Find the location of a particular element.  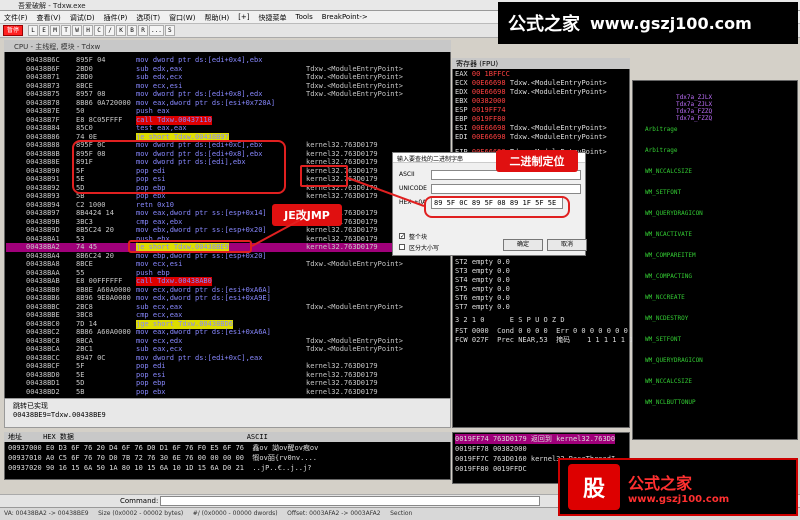

logo-name: 公式之家 is located at coordinates (660, 483).